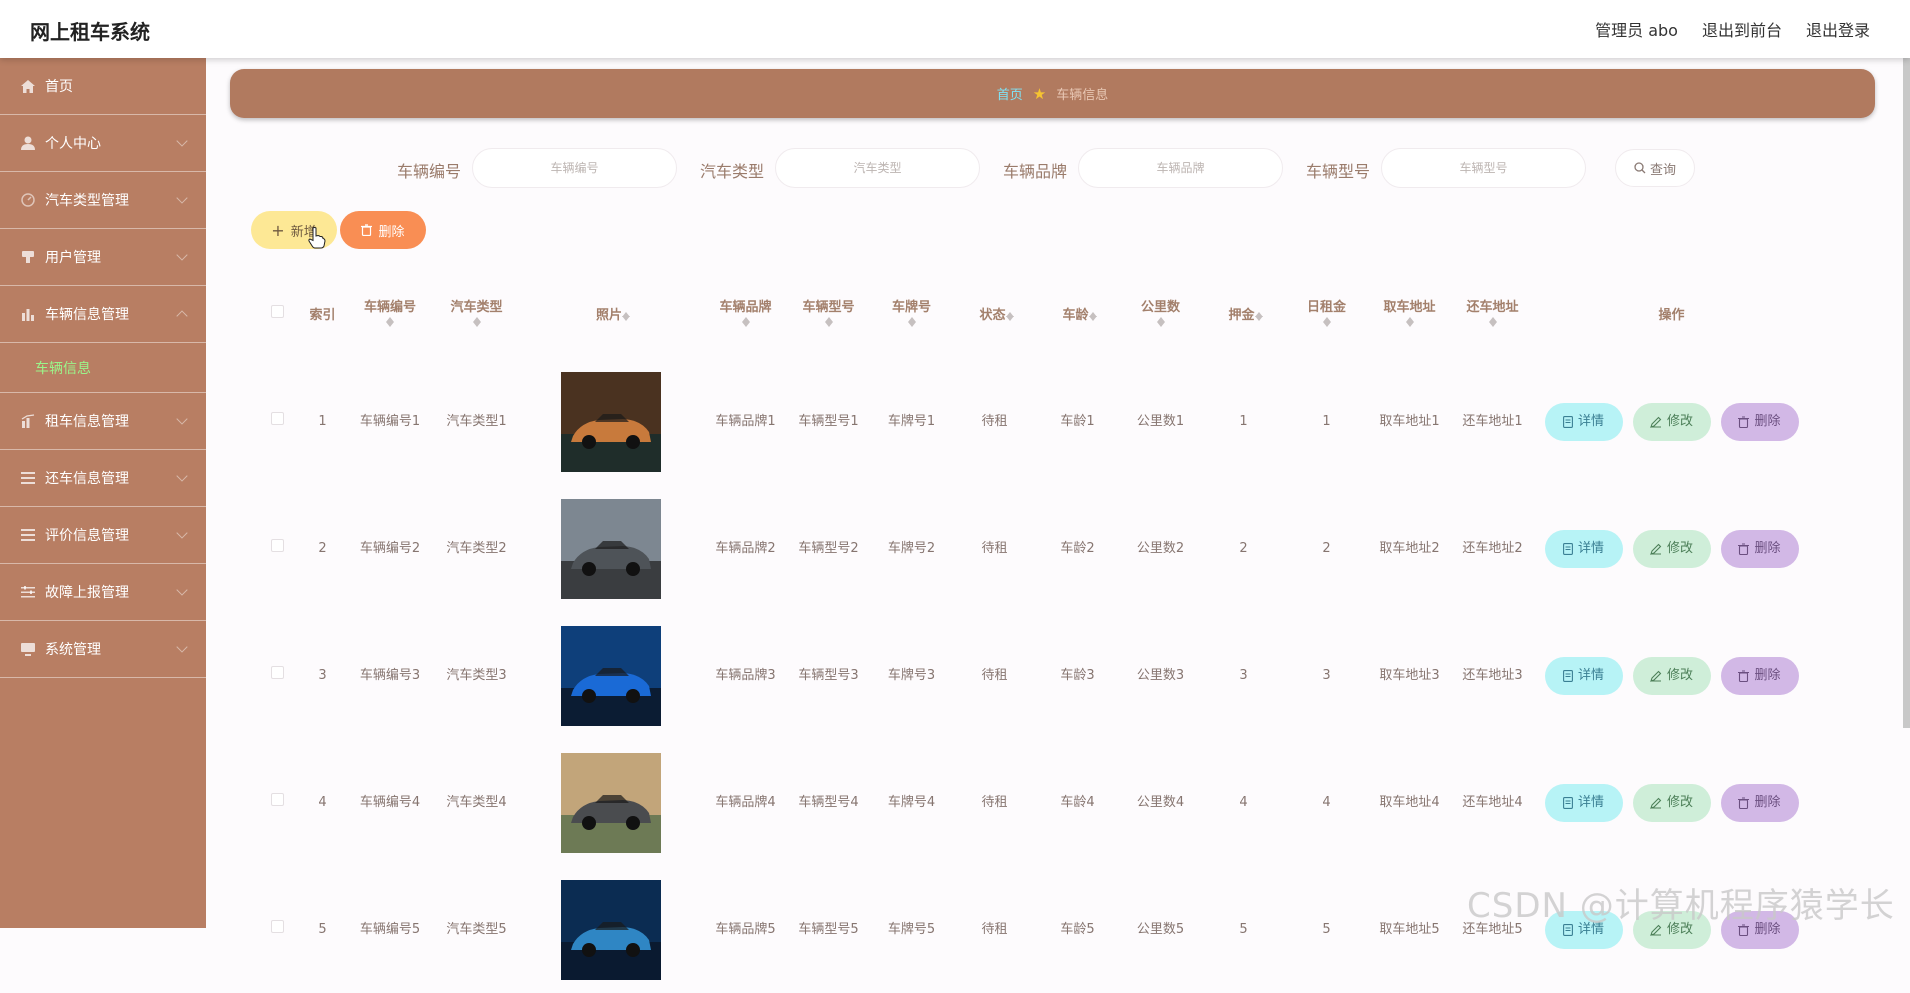 The height and width of the screenshot is (993, 1910). What do you see at coordinates (103, 649) in the screenshot?
I see `sidebar-item-system-mgmt: 系统管理` at bounding box center [103, 649].